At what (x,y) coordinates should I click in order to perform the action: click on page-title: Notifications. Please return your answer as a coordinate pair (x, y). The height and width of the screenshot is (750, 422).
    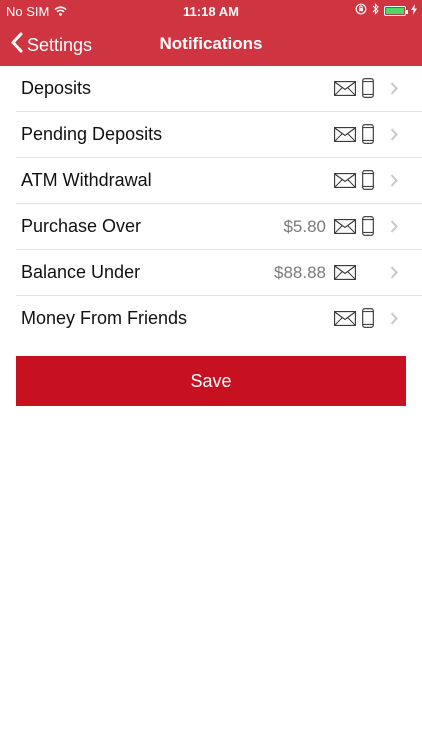
    Looking at the image, I should click on (211, 43).